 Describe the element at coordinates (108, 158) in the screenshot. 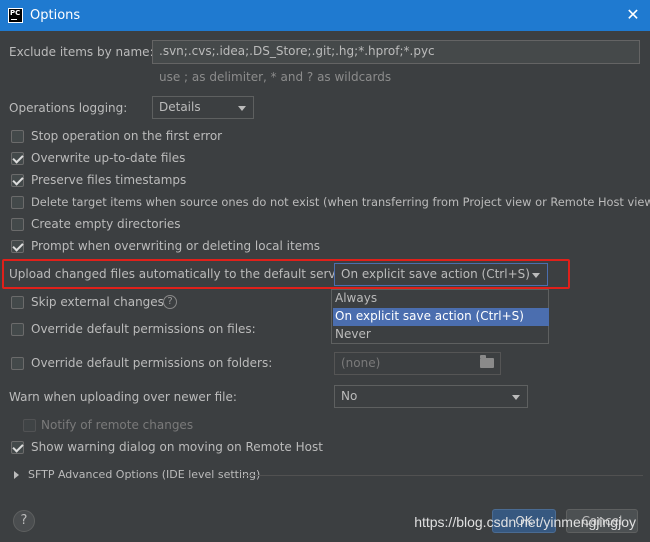

I see `checkbox-overwrite-label: Overwrite up-to-date files` at that location.